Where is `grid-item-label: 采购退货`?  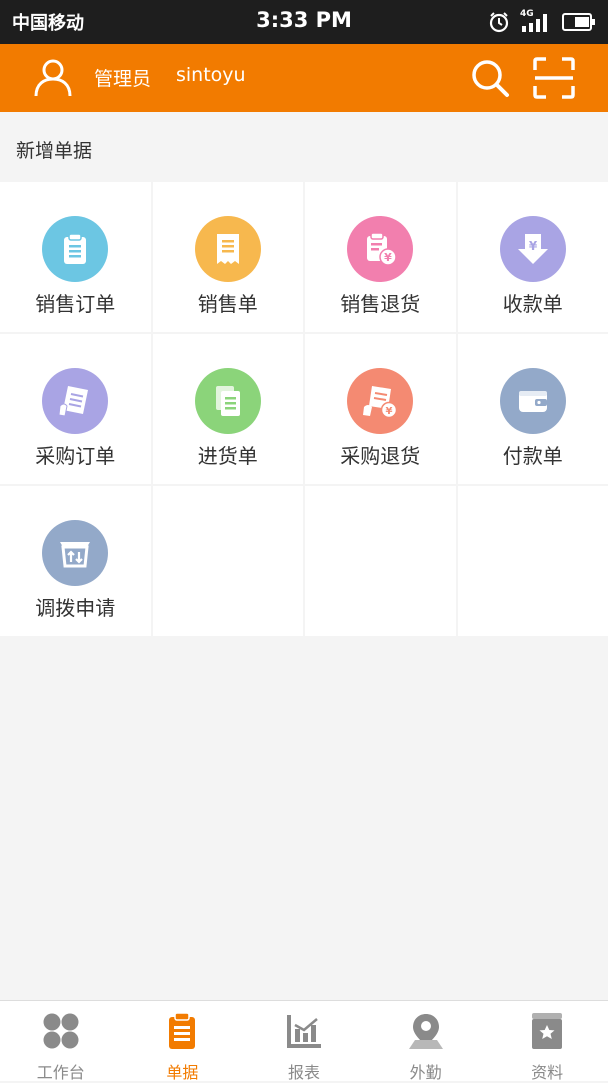
grid-item-label: 采购退货 is located at coordinates (380, 454).